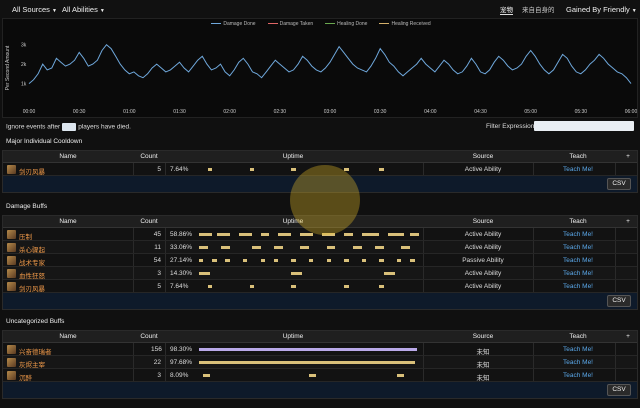 The width and height of the screenshot is (640, 408). I want to click on series-line-damage-done, so click(330, 63).